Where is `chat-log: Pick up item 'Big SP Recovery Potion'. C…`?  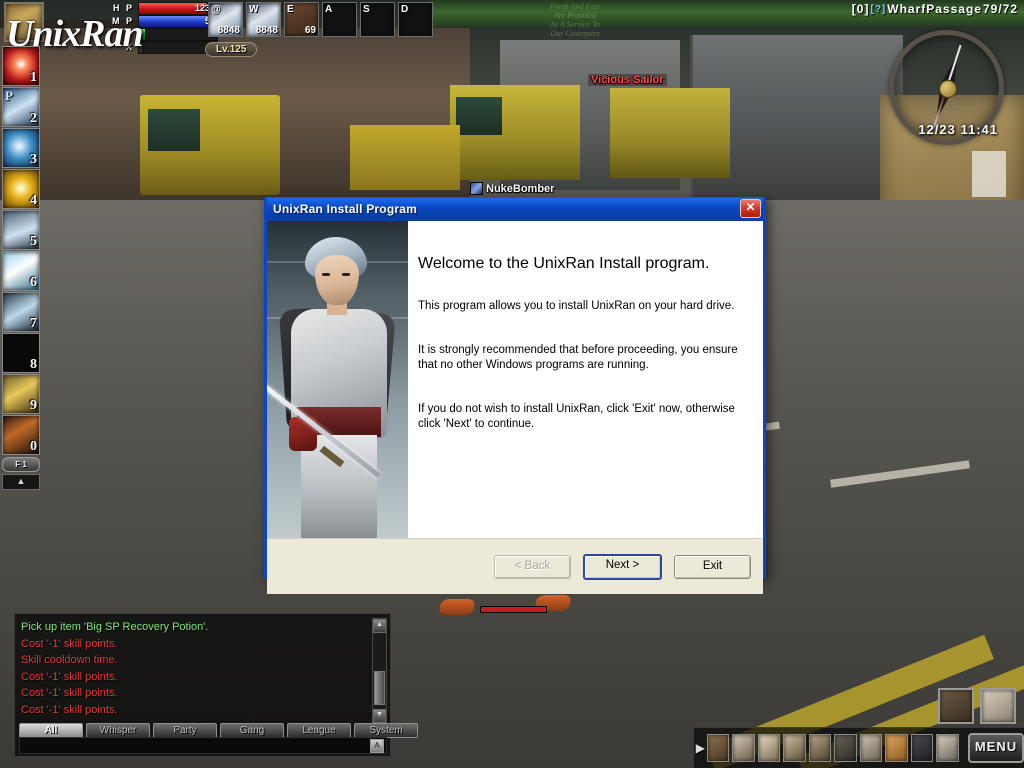 chat-log: Pick up item 'Big SP Recovery Potion'. C… is located at coordinates (191, 669).